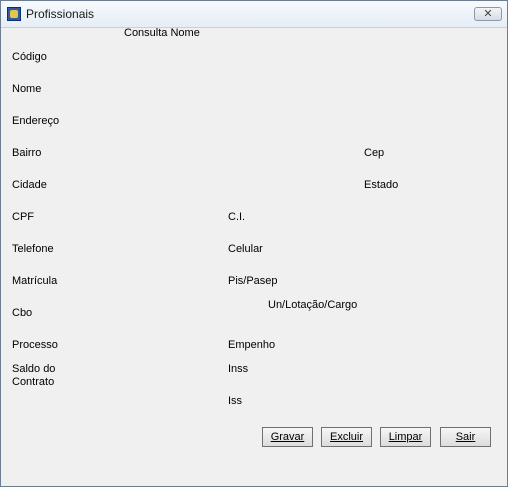 The image size is (508, 487). What do you see at coordinates (60, 14) in the screenshot?
I see `window-title: Profissionais` at bounding box center [60, 14].